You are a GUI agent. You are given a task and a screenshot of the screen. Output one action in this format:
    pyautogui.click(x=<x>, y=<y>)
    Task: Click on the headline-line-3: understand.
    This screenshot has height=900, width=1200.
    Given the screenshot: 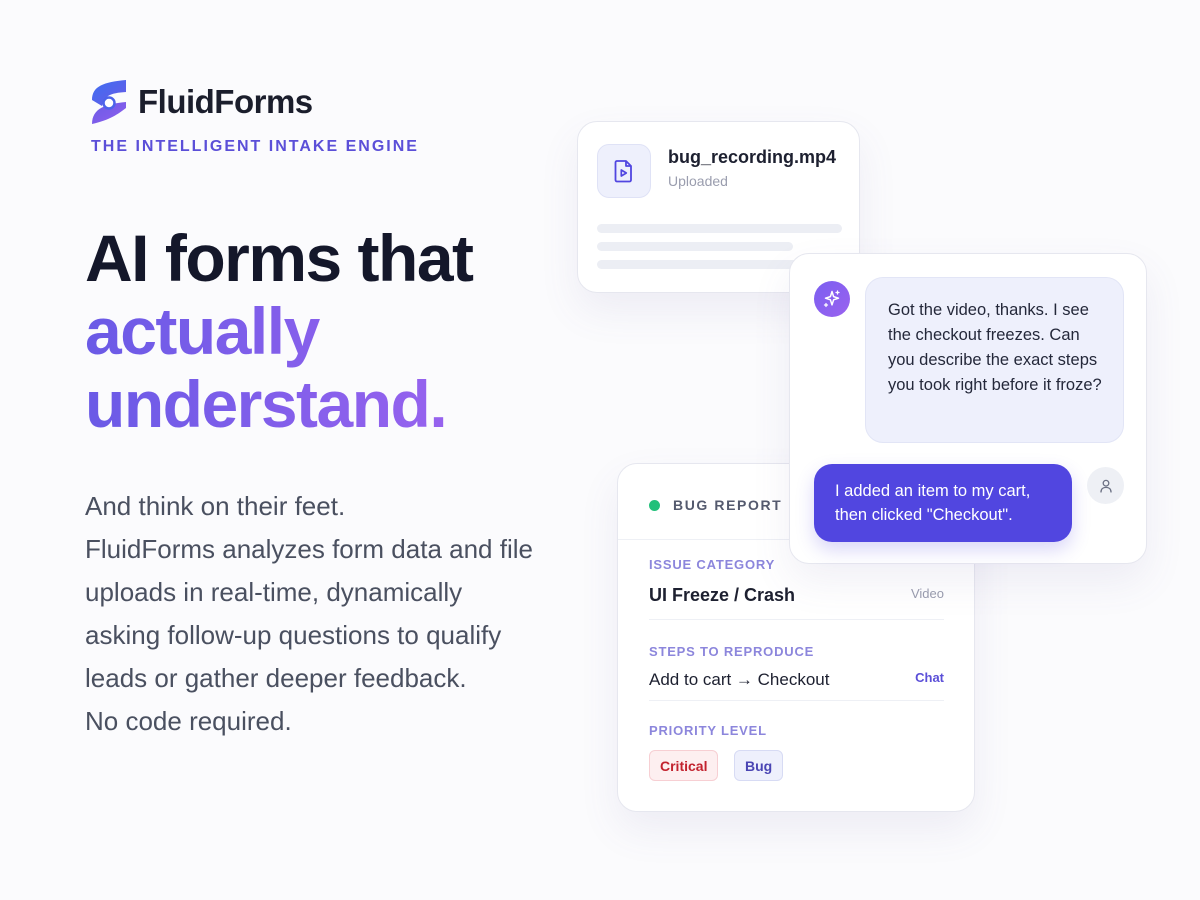 What is the action you would take?
    pyautogui.click(x=279, y=404)
    